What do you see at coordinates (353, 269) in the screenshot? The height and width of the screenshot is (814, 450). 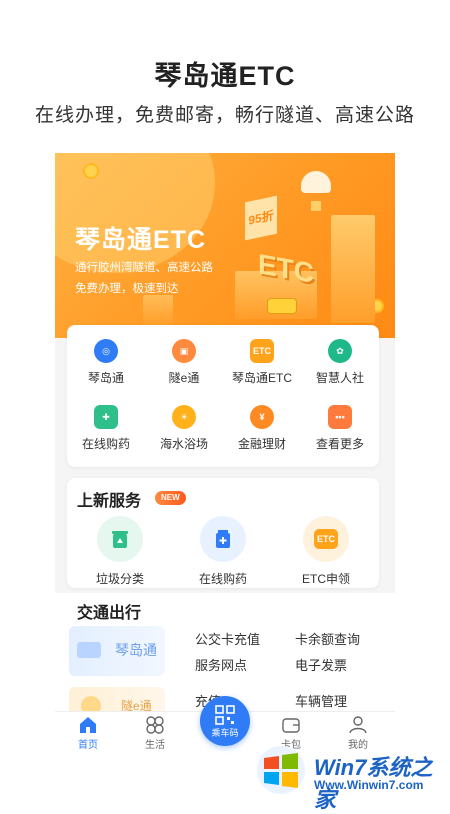 I see `building-block` at bounding box center [353, 269].